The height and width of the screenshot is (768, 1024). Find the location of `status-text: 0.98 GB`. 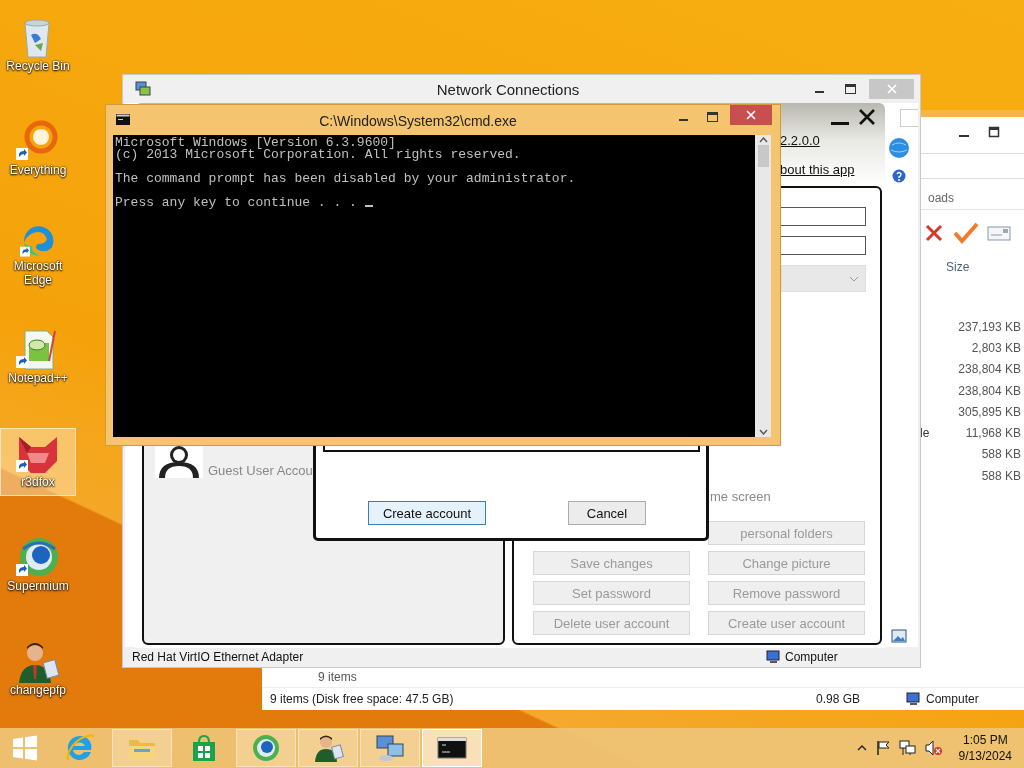

status-text: 0.98 GB is located at coordinates (839, 699).